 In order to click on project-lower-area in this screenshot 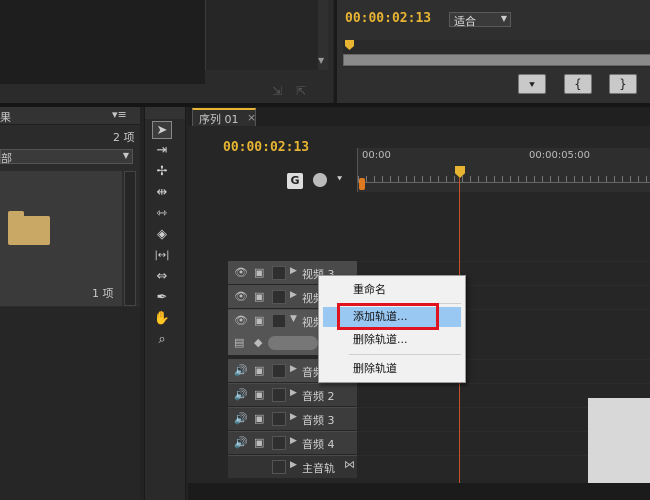, I will do `click(70, 403)`.